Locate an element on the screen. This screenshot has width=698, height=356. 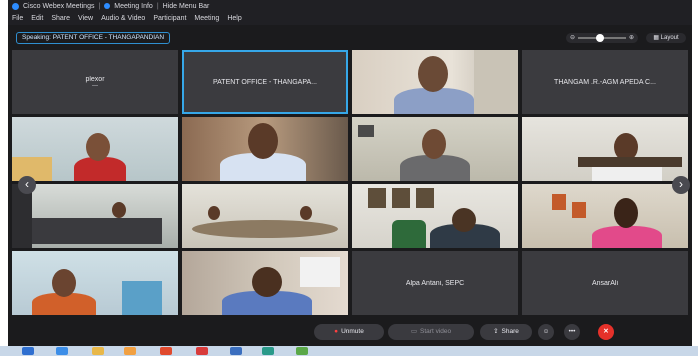
participant-name: AnsarAli is located at coordinates (605, 283).